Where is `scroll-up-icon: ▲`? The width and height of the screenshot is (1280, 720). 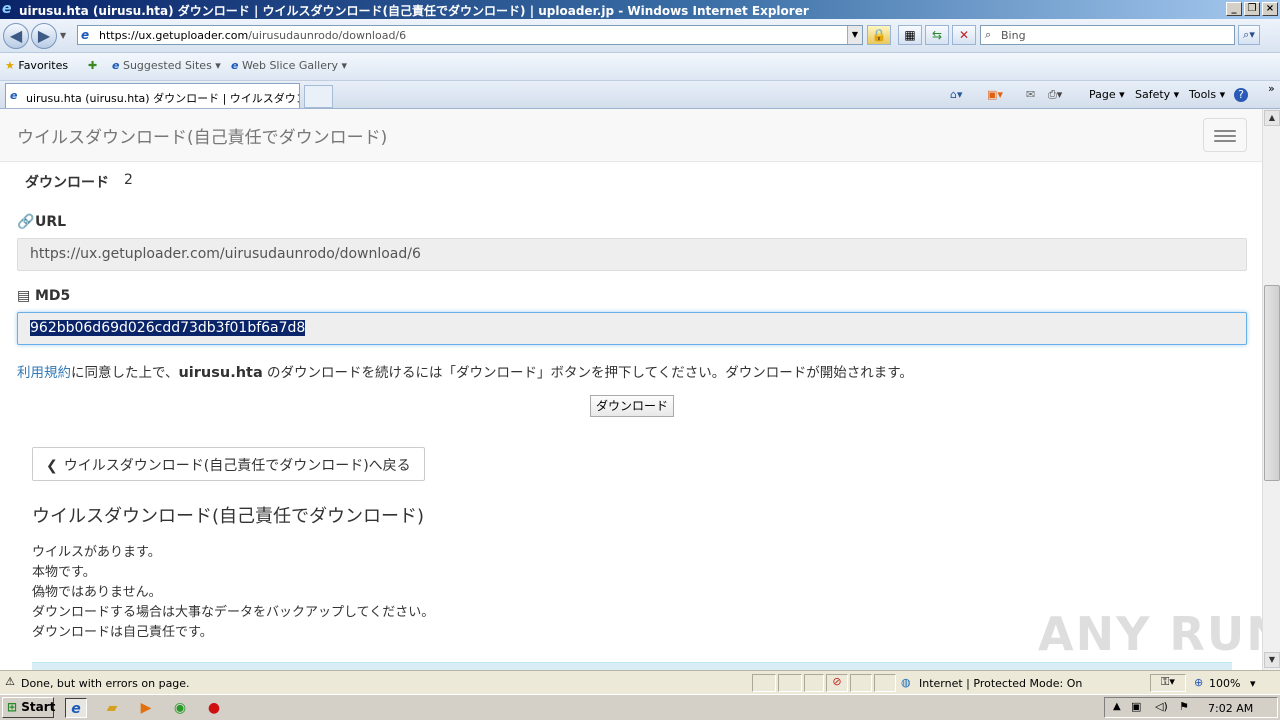
scroll-up-icon: ▲ is located at coordinates (1272, 118).